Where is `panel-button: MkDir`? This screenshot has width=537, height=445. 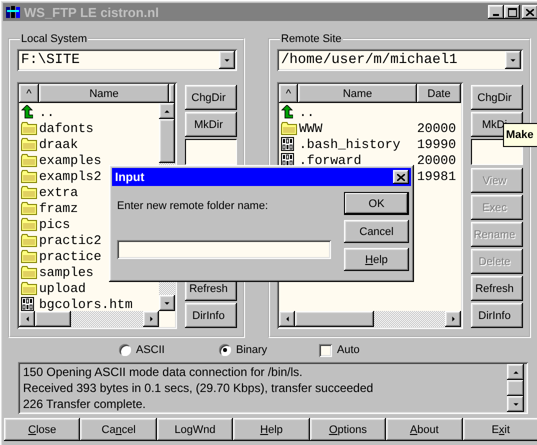
panel-button: MkDir is located at coordinates (211, 124).